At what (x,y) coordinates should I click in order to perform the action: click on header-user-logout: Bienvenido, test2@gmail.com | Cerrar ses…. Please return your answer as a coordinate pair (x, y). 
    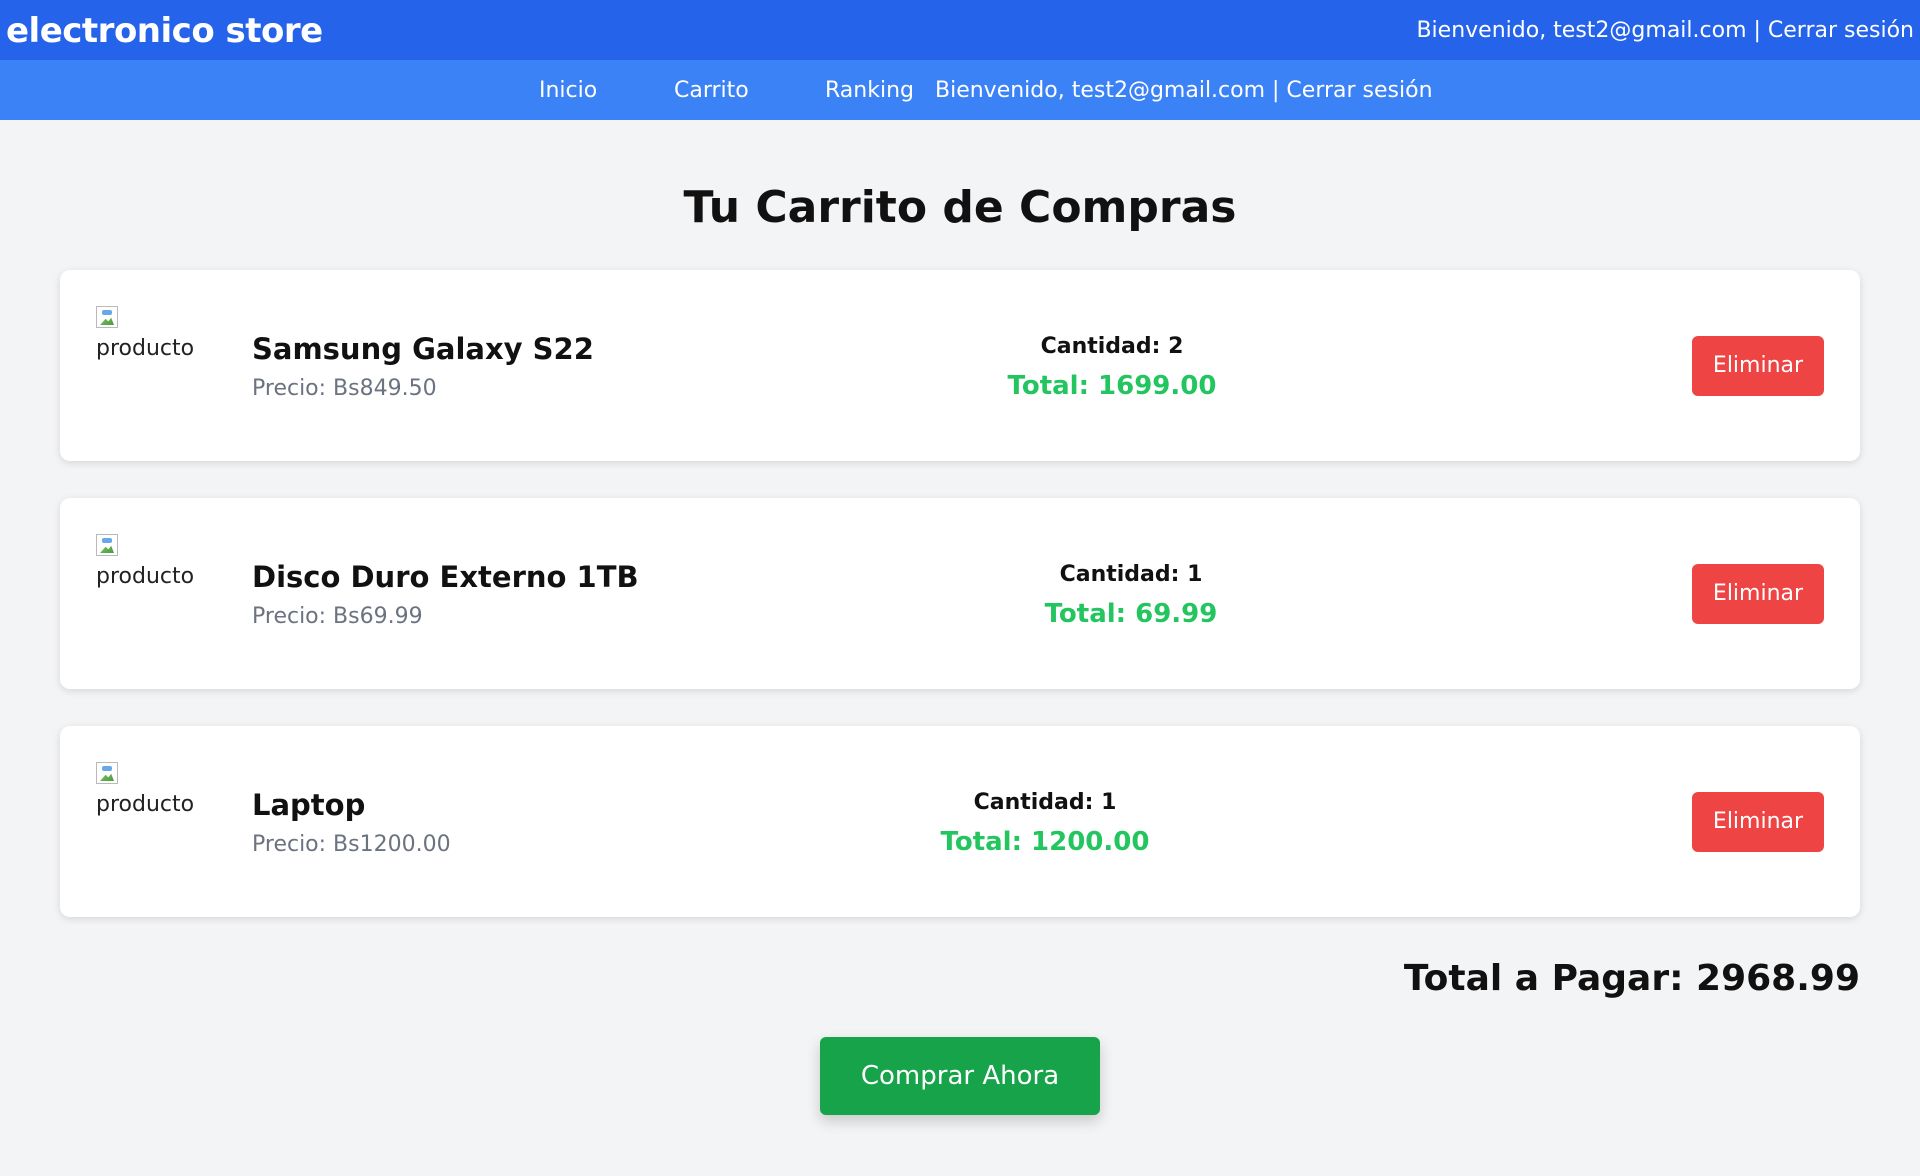
    Looking at the image, I should click on (1665, 30).